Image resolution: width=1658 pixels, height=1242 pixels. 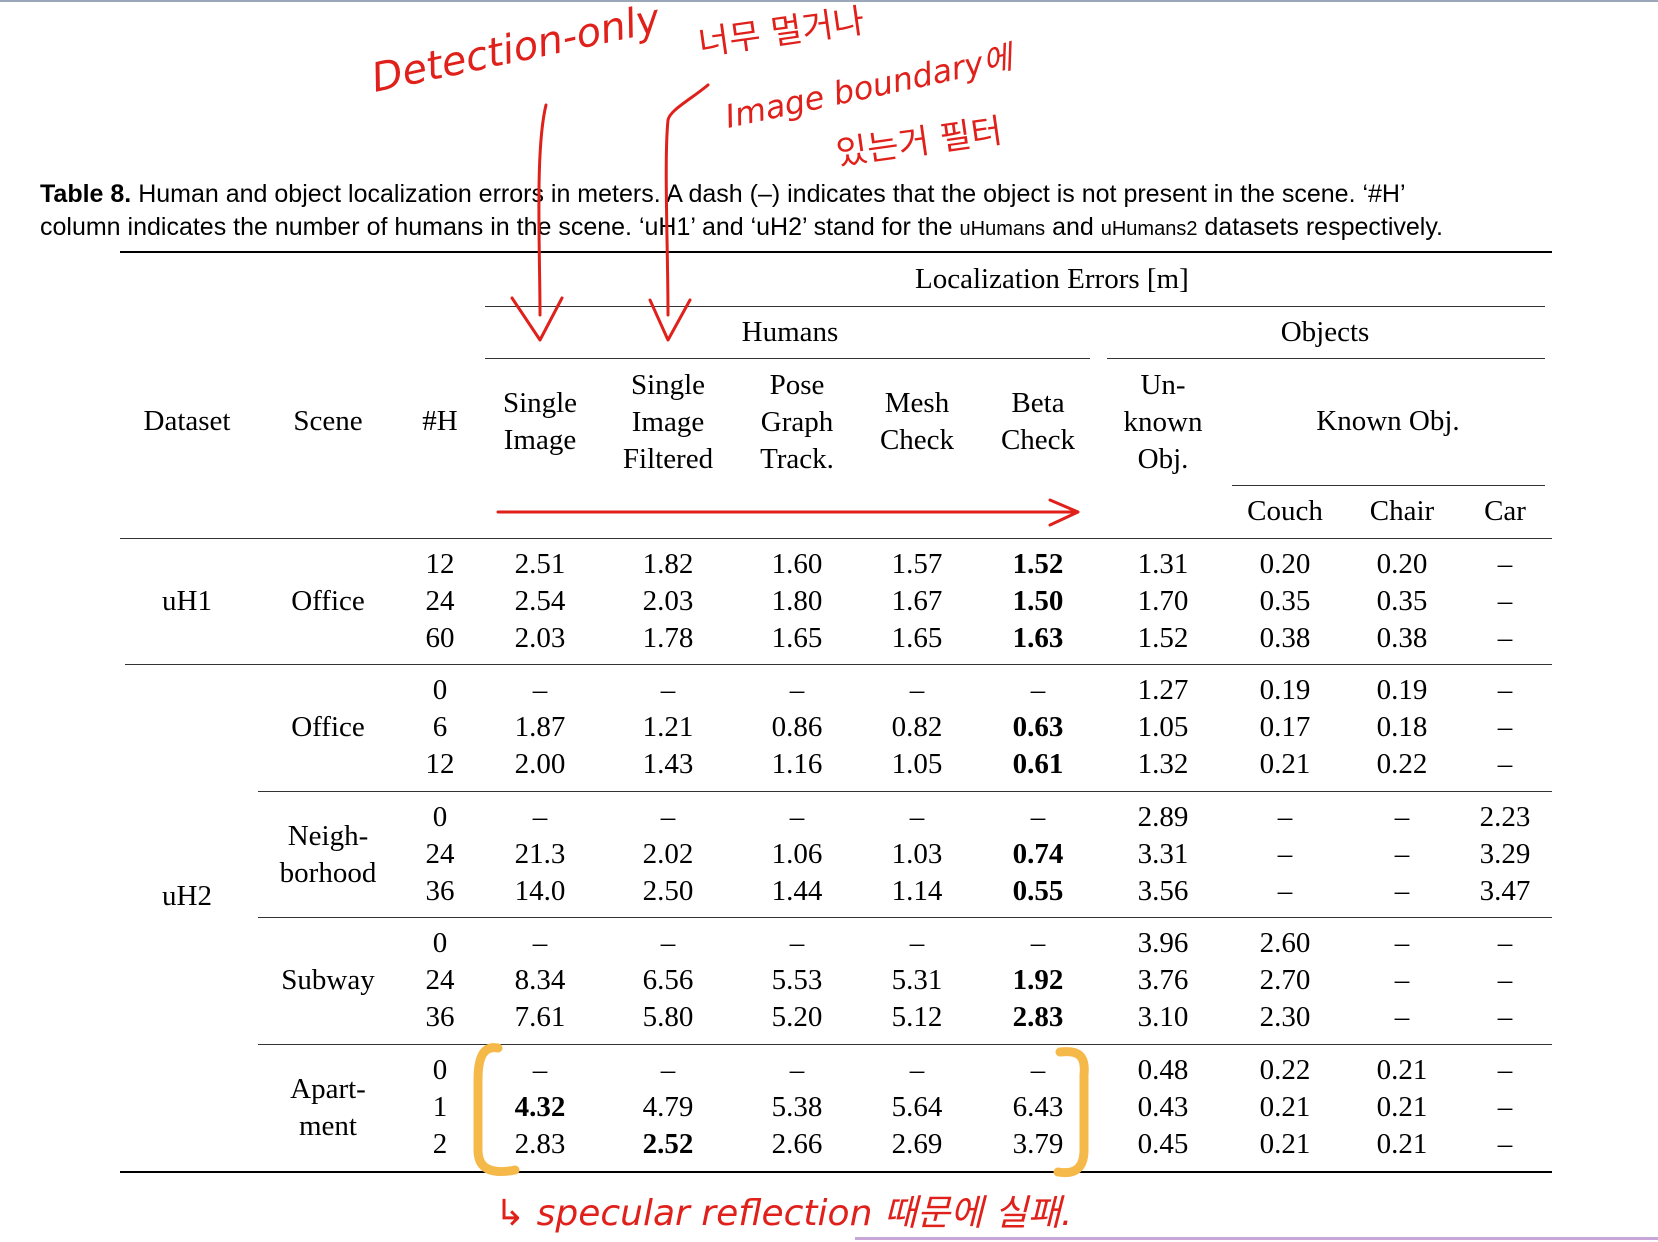 I want to click on dataset-label-uh2: uH2, so click(x=187, y=896).